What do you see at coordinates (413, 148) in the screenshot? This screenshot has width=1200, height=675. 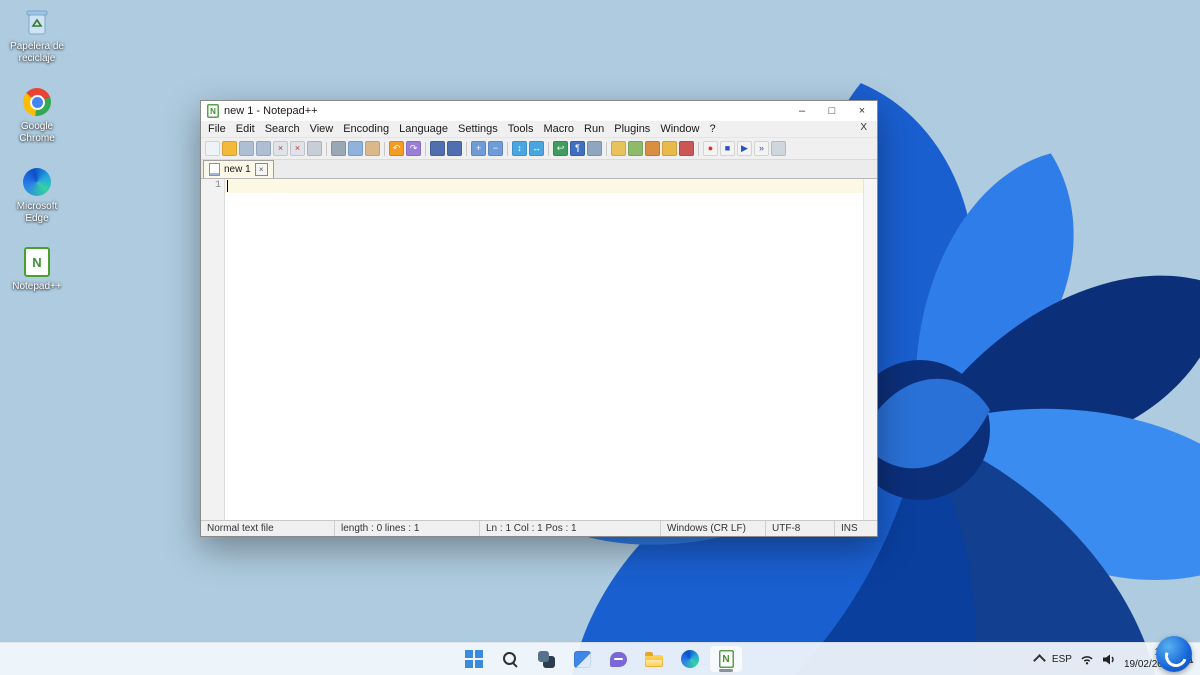 I see `toolbar-redo-icon: ↷` at bounding box center [413, 148].